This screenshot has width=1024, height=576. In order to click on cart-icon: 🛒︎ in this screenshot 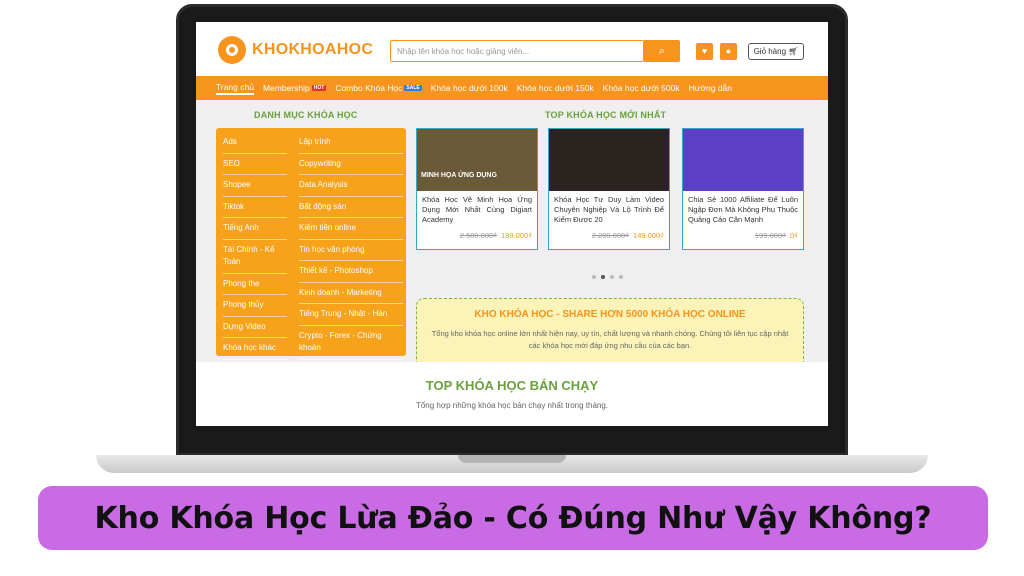, I will do `click(793, 51)`.